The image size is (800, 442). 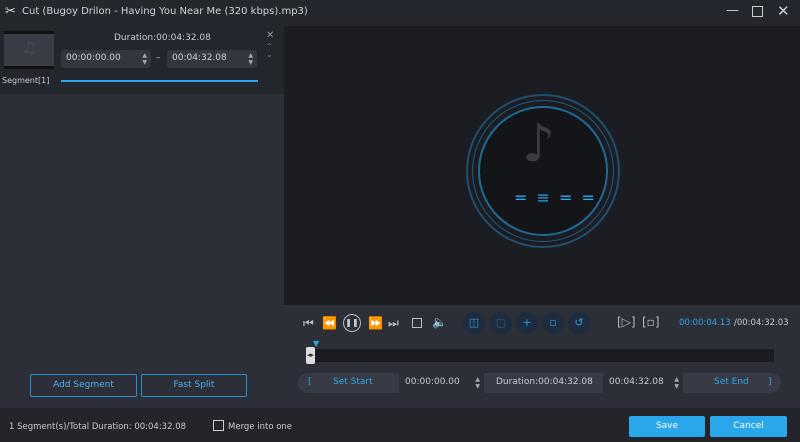 I want to click on playhead-icon: ▼, so click(x=316, y=343).